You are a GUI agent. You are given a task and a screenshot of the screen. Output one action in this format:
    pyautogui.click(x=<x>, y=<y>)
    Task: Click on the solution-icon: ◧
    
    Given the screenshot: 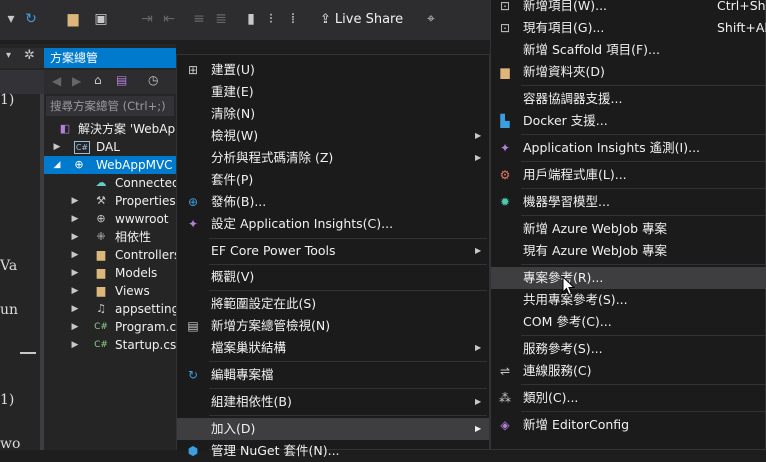 What is the action you would take?
    pyautogui.click(x=65, y=128)
    